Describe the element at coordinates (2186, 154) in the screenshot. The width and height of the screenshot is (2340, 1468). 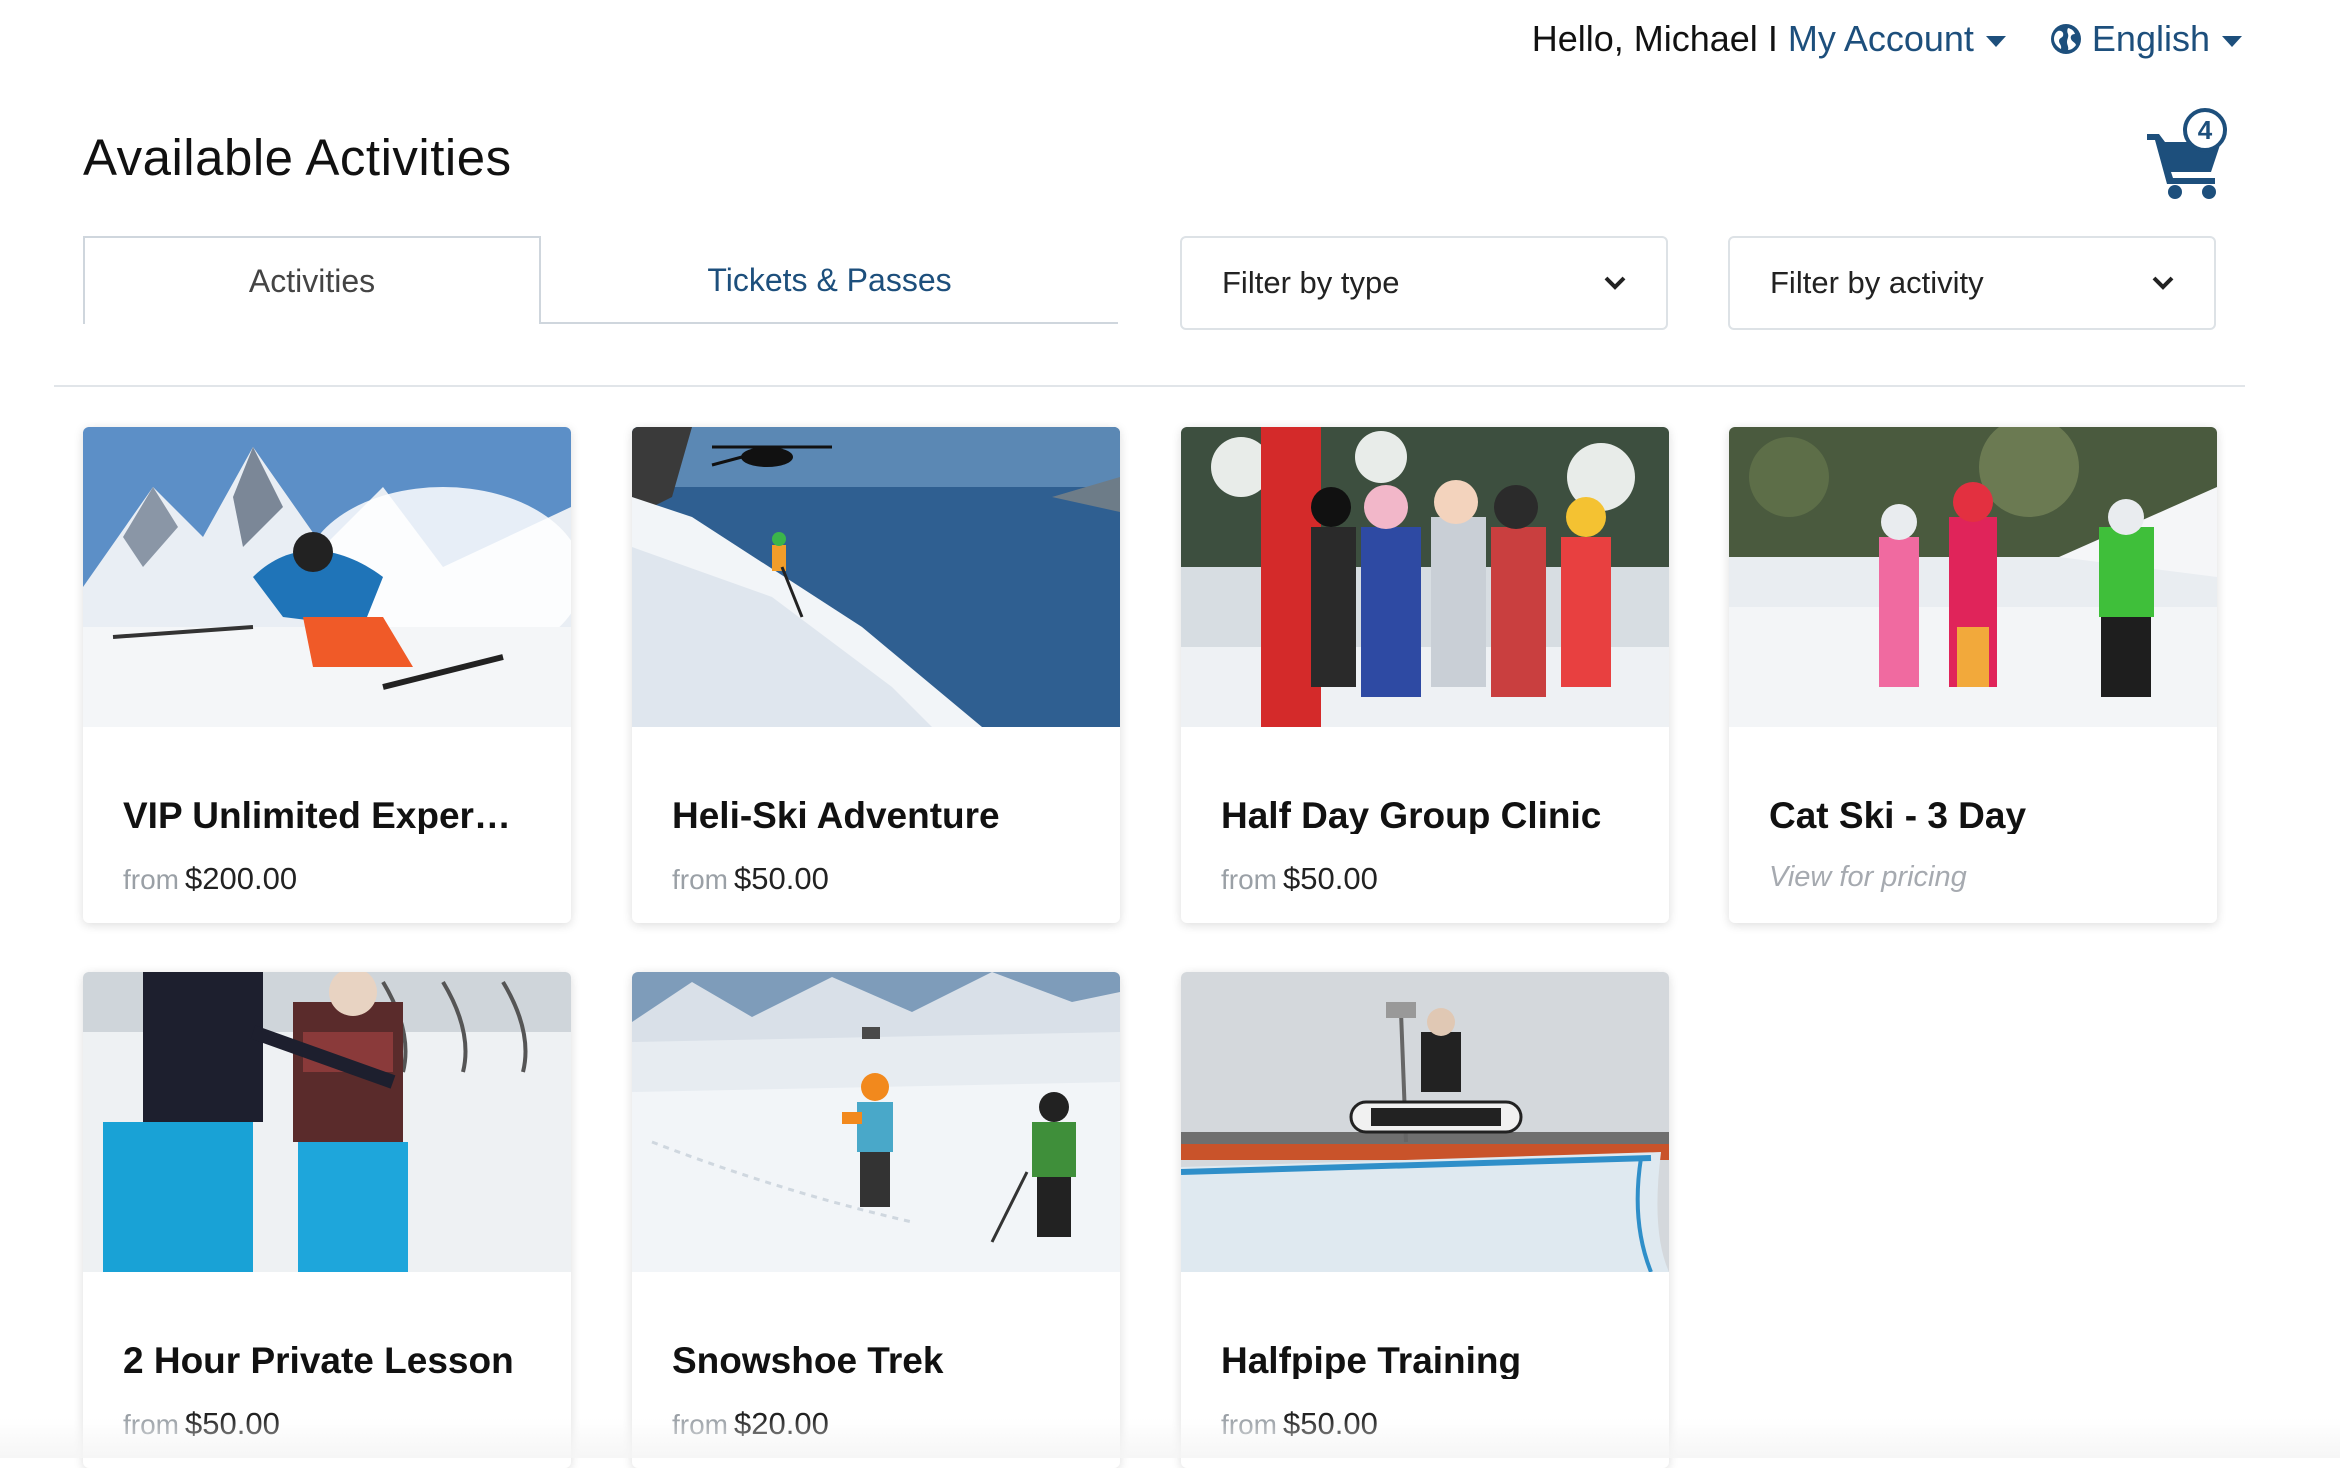
I see `cart-button: 4` at that location.